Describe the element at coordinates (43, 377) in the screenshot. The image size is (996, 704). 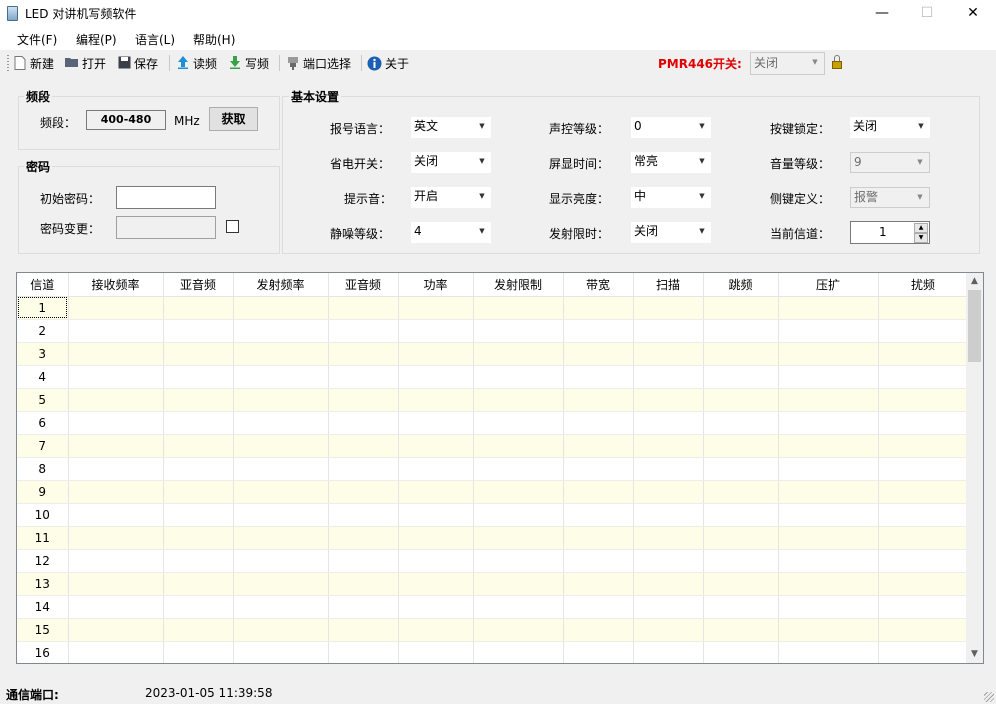
I see `channel-number-cell: 4` at that location.